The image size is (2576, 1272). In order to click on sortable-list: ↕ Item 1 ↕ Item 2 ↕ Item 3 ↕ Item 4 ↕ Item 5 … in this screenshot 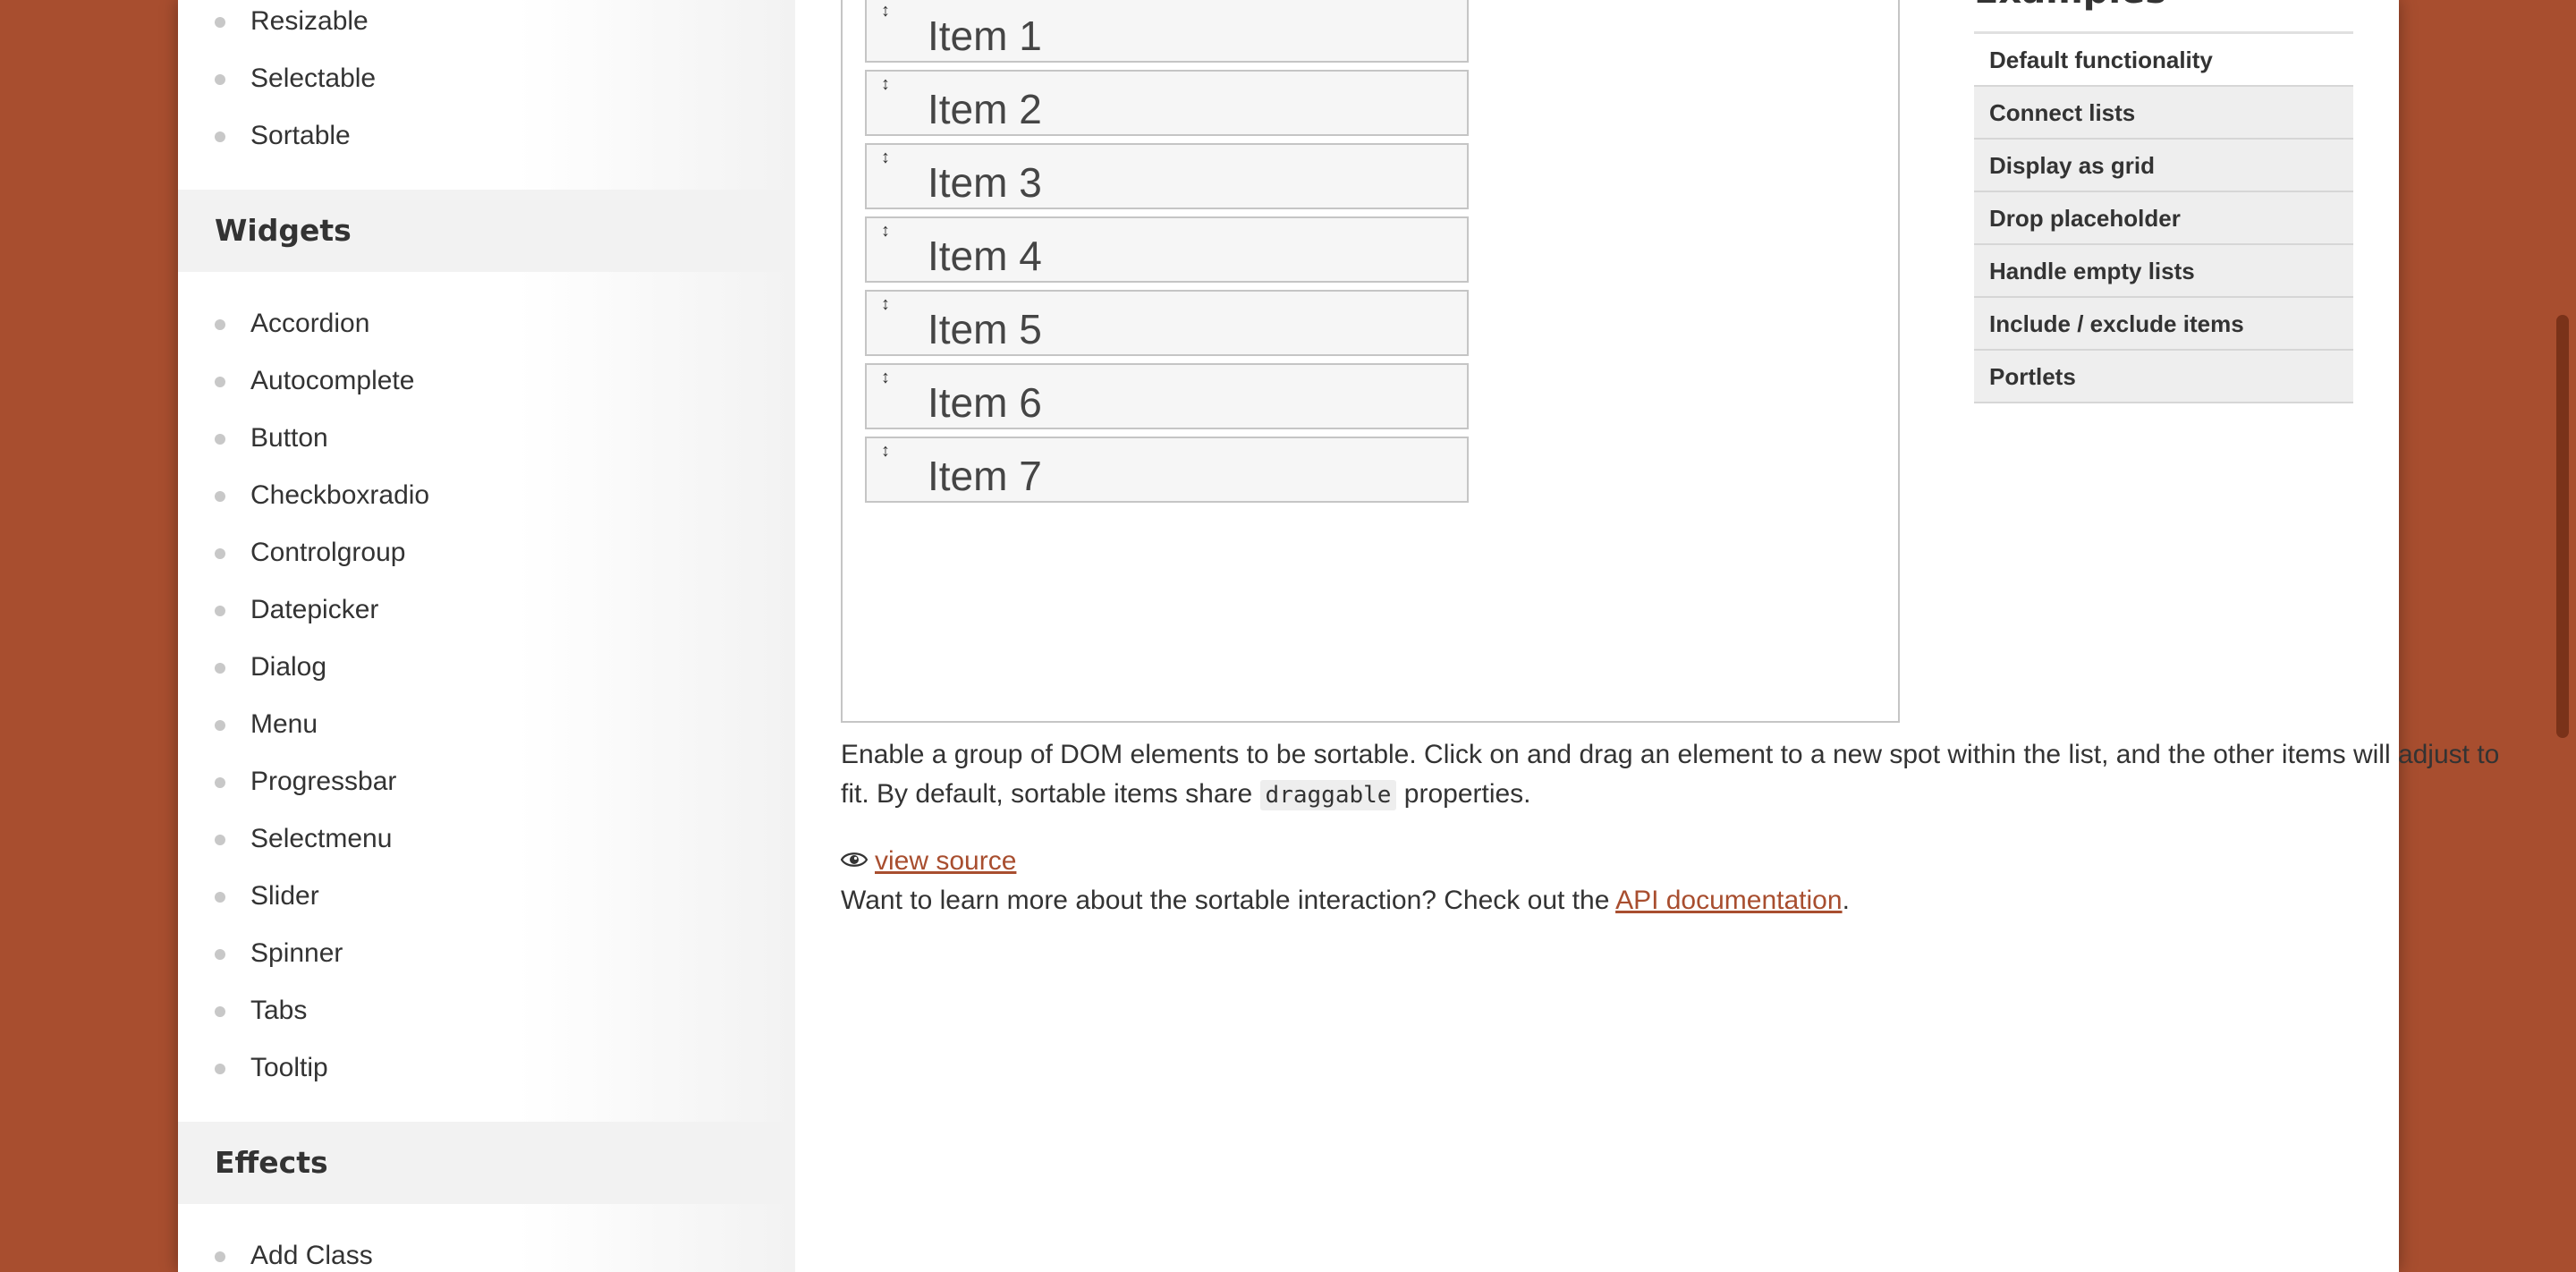, I will do `click(1167, 255)`.